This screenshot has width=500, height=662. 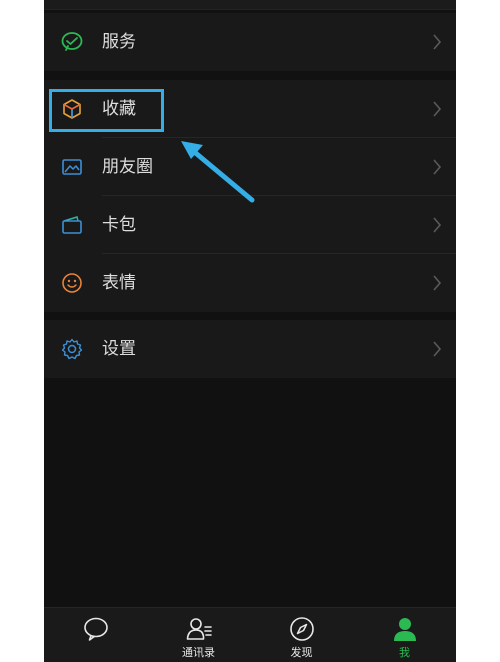 I want to click on tab-contacts: 通讯录, so click(x=198, y=635).